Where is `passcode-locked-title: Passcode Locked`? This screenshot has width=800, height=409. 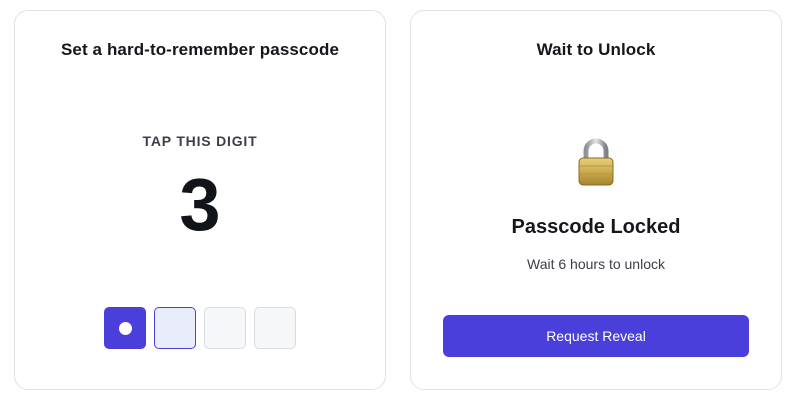 passcode-locked-title: Passcode Locked is located at coordinates (596, 227).